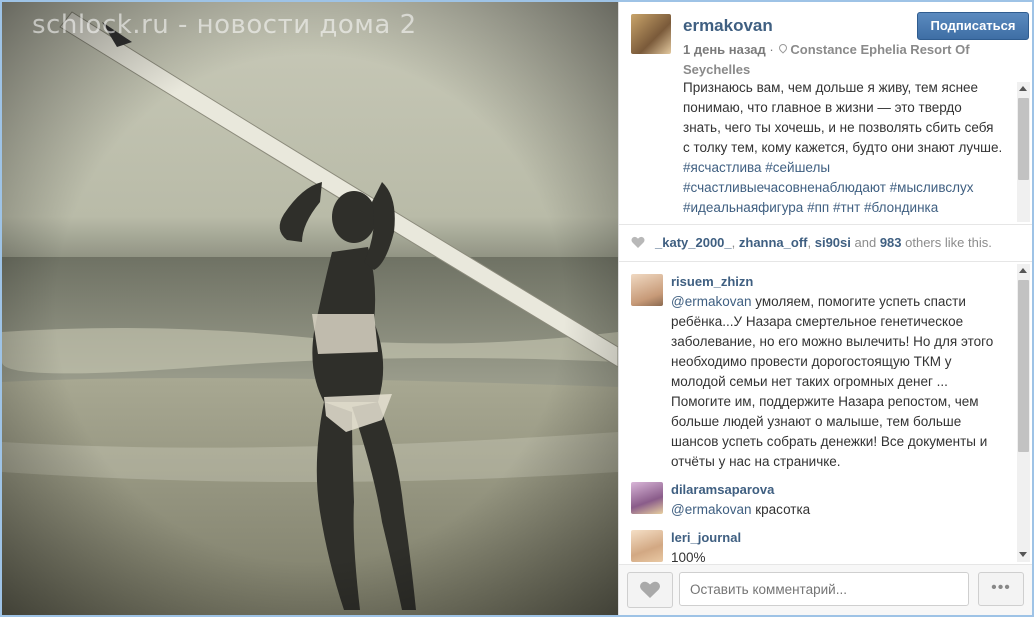  Describe the element at coordinates (728, 26) in the screenshot. I see `author-username: ermakovan` at that location.